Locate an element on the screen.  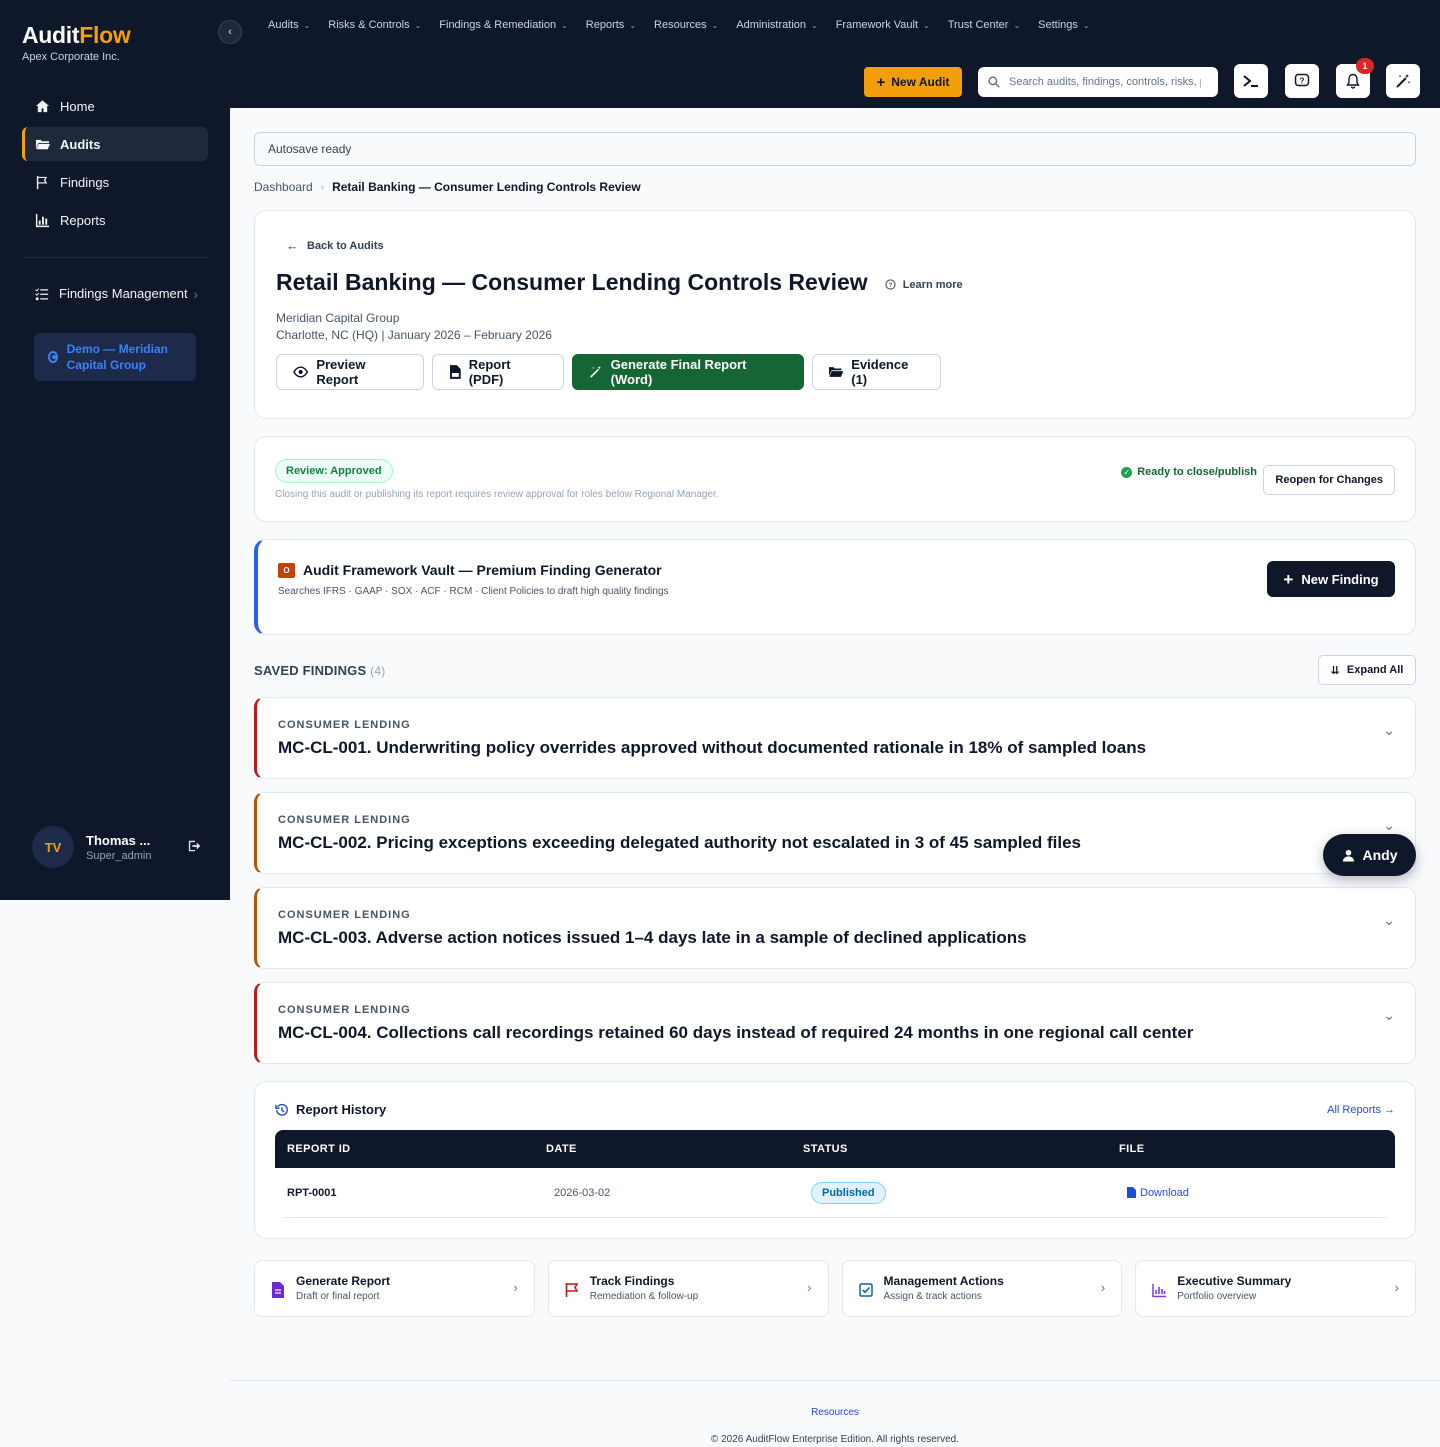
sidebar-item-label: Audits is located at coordinates (80, 144).